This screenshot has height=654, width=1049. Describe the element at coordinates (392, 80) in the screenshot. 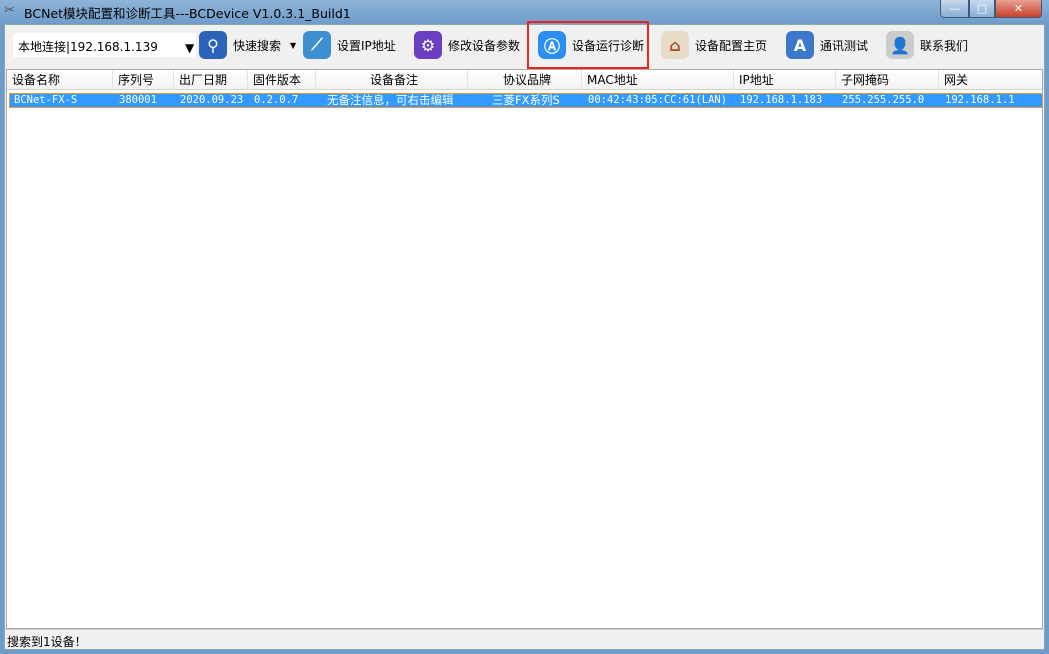

I see `column-header: 设备备注` at that location.